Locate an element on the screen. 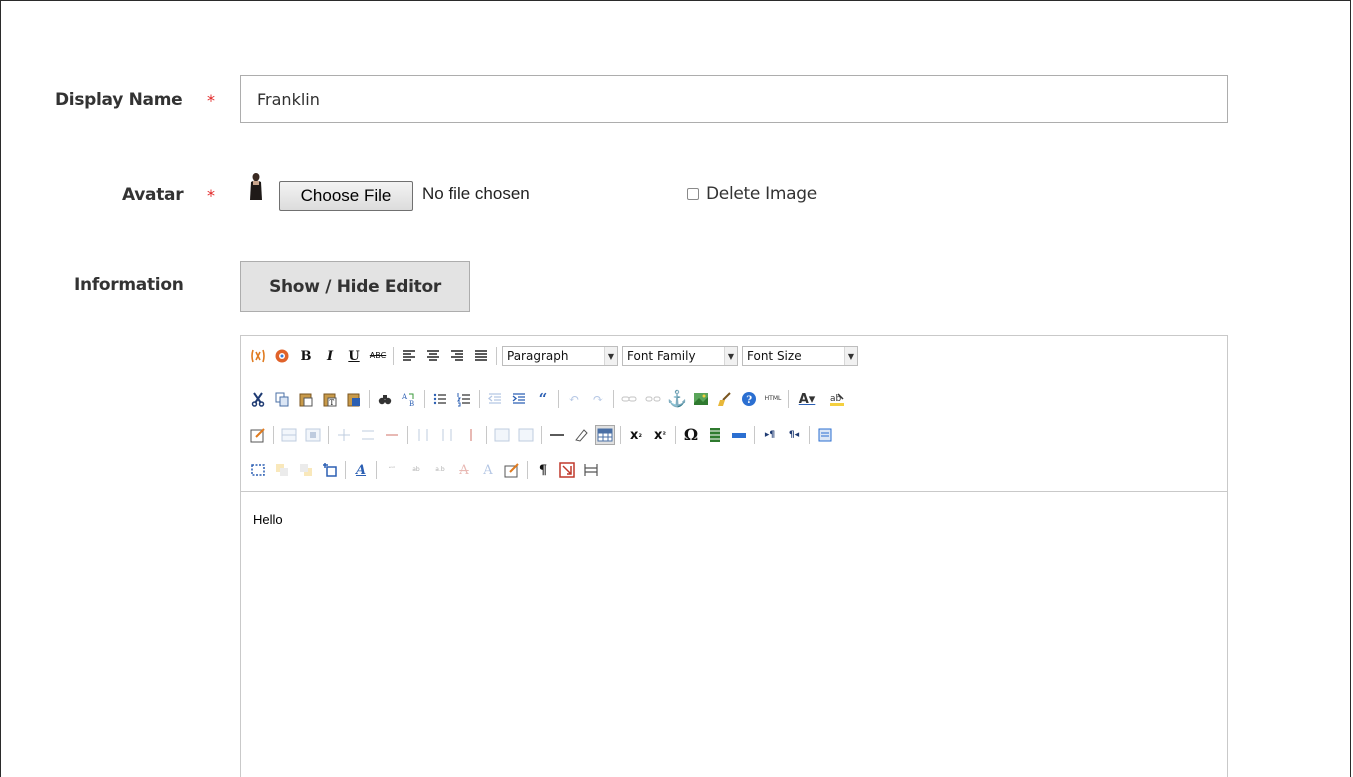 Image resolution: width=1353 pixels, height=777 pixels. redo-icon: ↷ is located at coordinates (598, 399).